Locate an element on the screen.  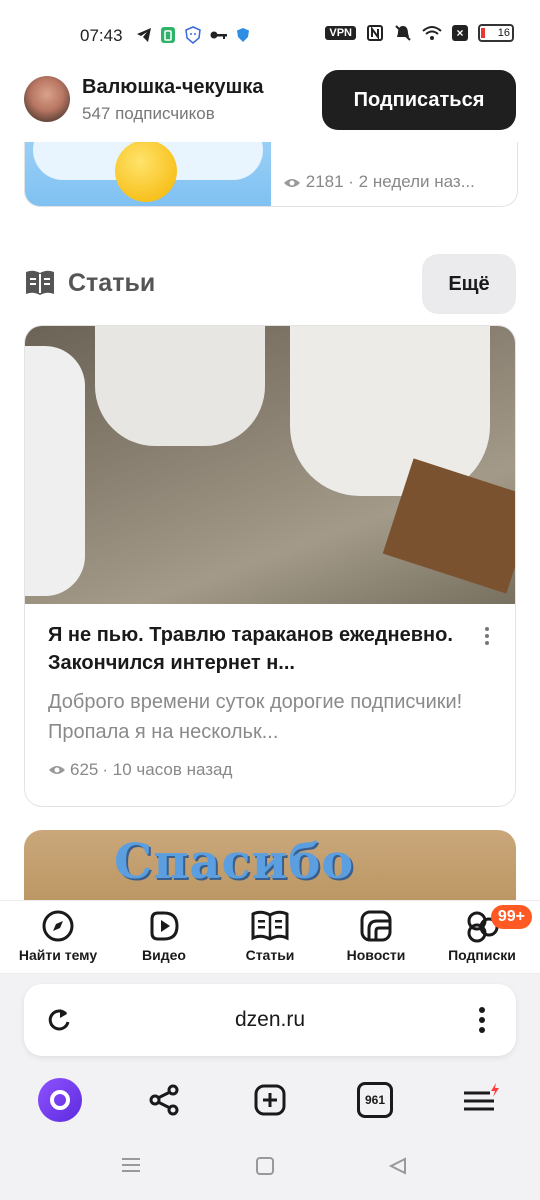
shield-face-icon is located at coordinates (193, 35).